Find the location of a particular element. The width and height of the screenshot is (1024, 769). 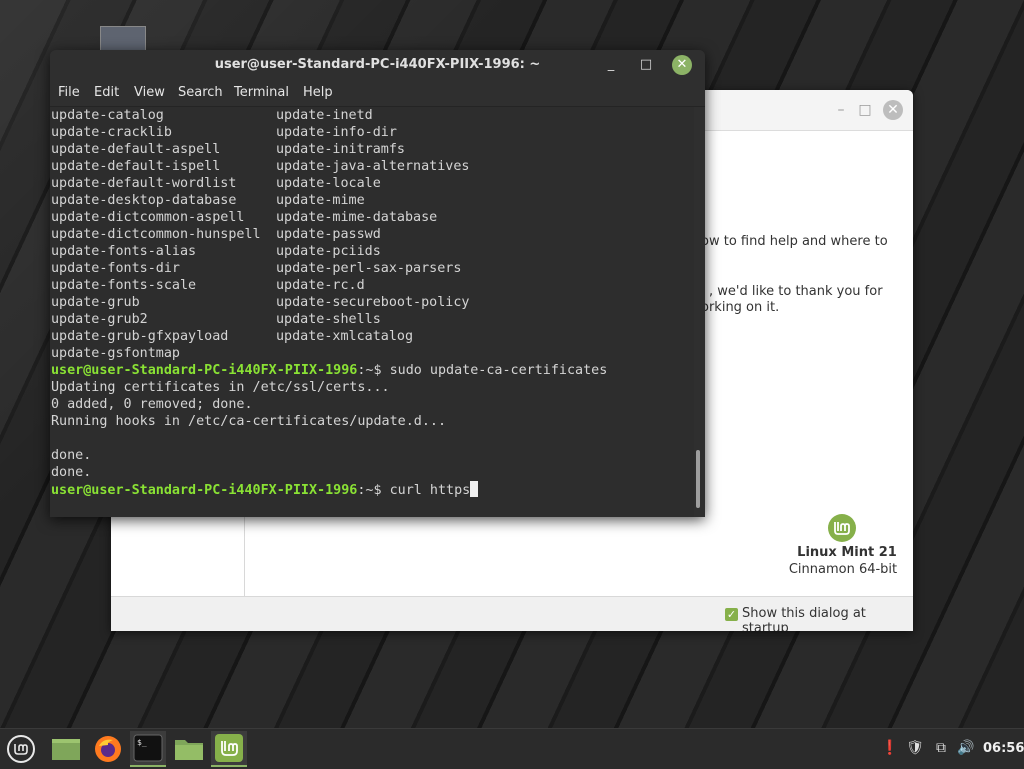

firefox-icon is located at coordinates (108, 749).